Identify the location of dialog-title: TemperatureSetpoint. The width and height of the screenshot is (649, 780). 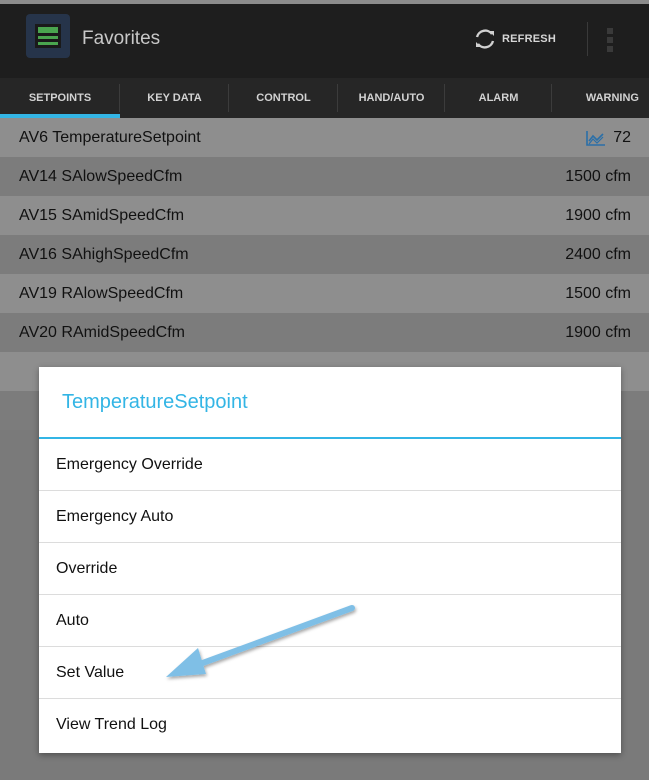
(330, 403).